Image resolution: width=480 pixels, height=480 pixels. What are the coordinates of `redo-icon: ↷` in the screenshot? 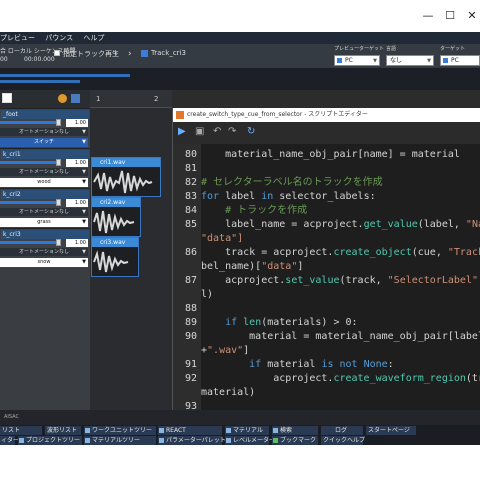 It's located at (232, 131).